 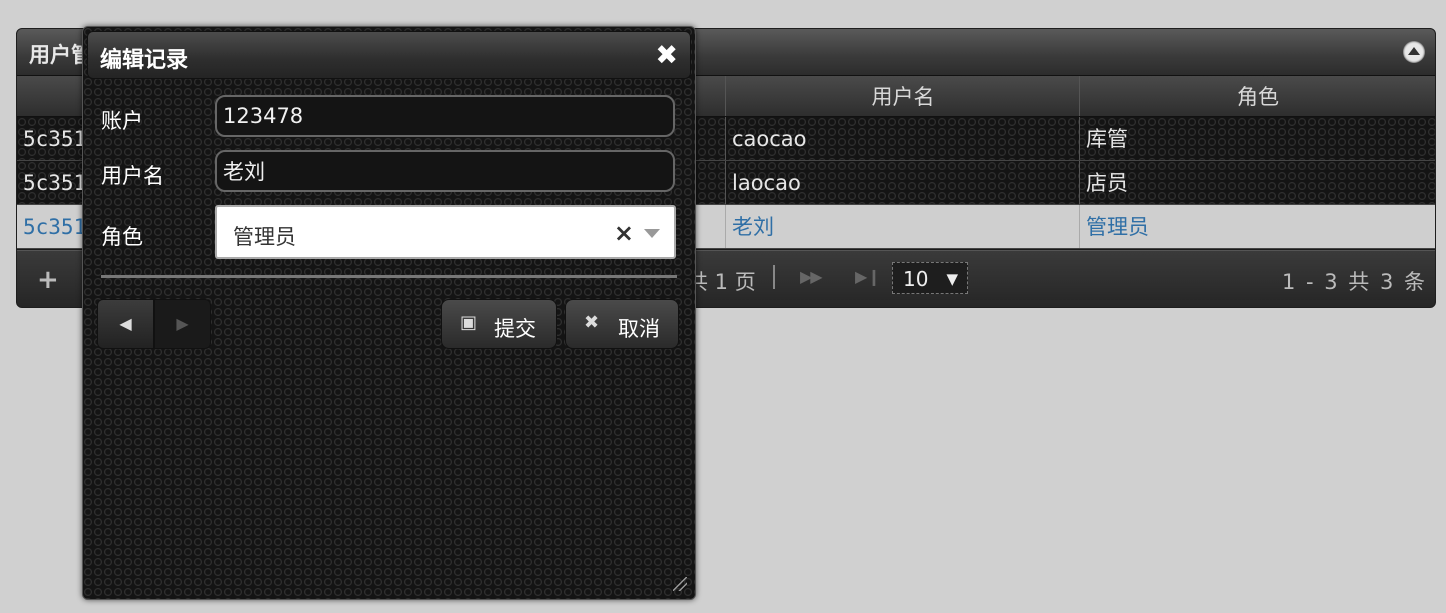 I want to click on next-record-button: ▶, so click(x=182, y=324).